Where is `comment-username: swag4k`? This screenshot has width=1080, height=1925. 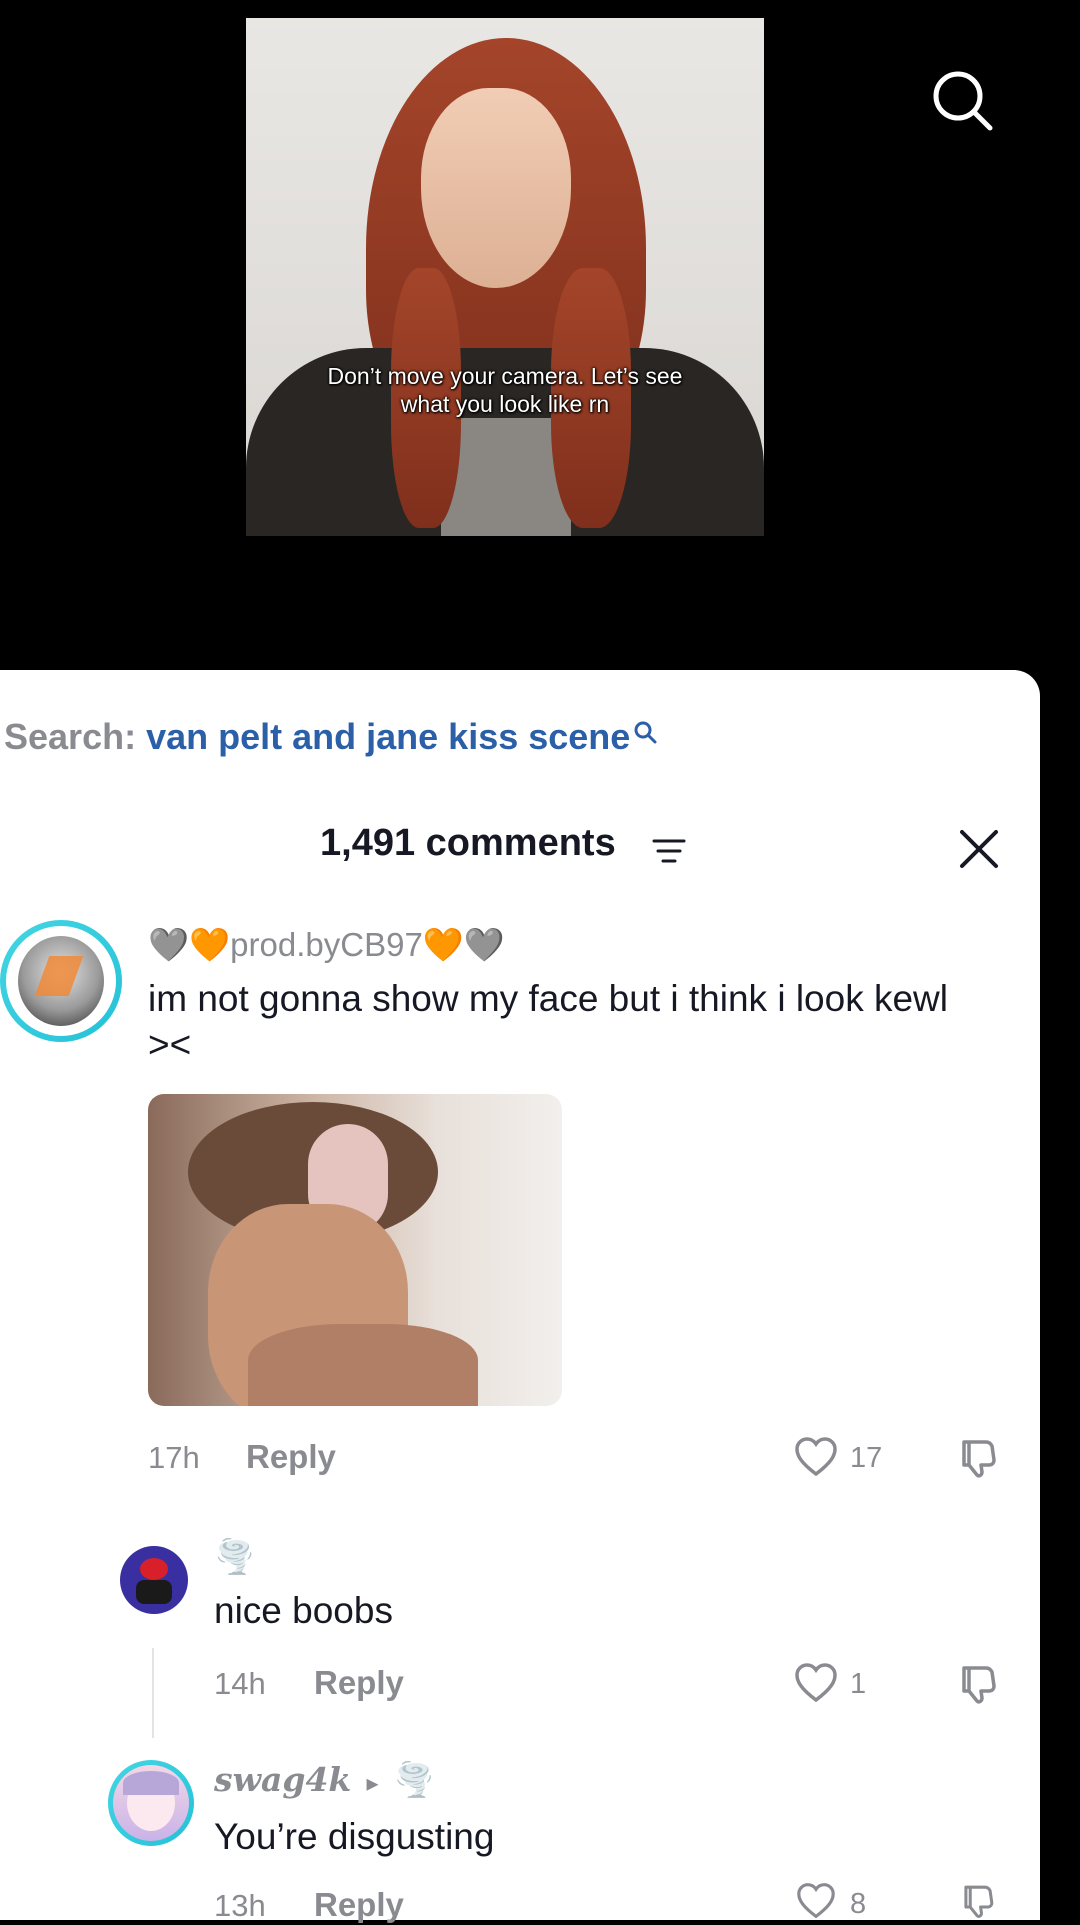
comment-username: swag4k is located at coordinates (282, 1779).